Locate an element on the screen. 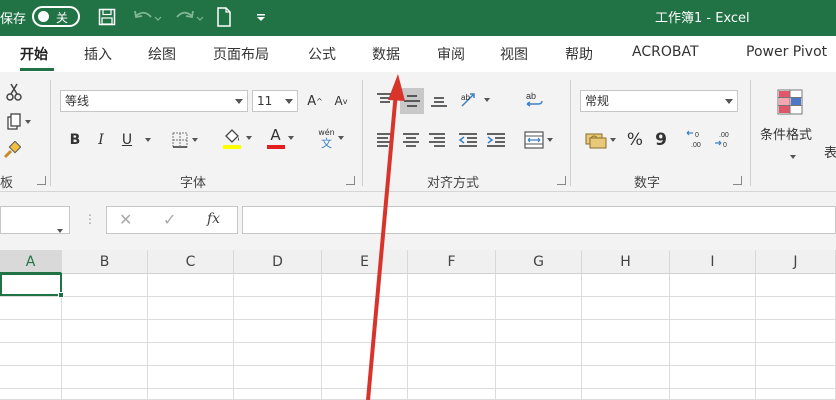  phonetic-guide-button: wén 文 is located at coordinates (331, 138).